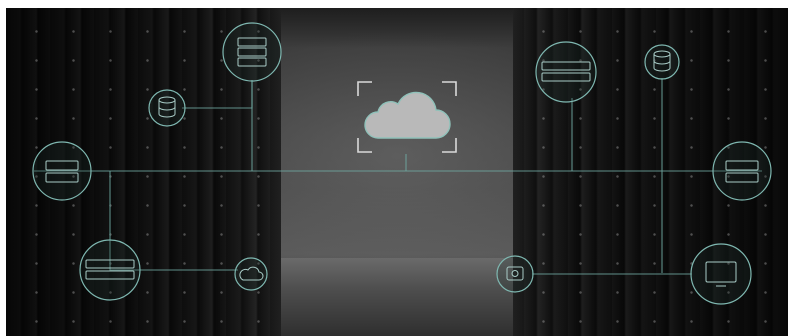  I want to click on node-server-bottom-left, so click(110, 270).